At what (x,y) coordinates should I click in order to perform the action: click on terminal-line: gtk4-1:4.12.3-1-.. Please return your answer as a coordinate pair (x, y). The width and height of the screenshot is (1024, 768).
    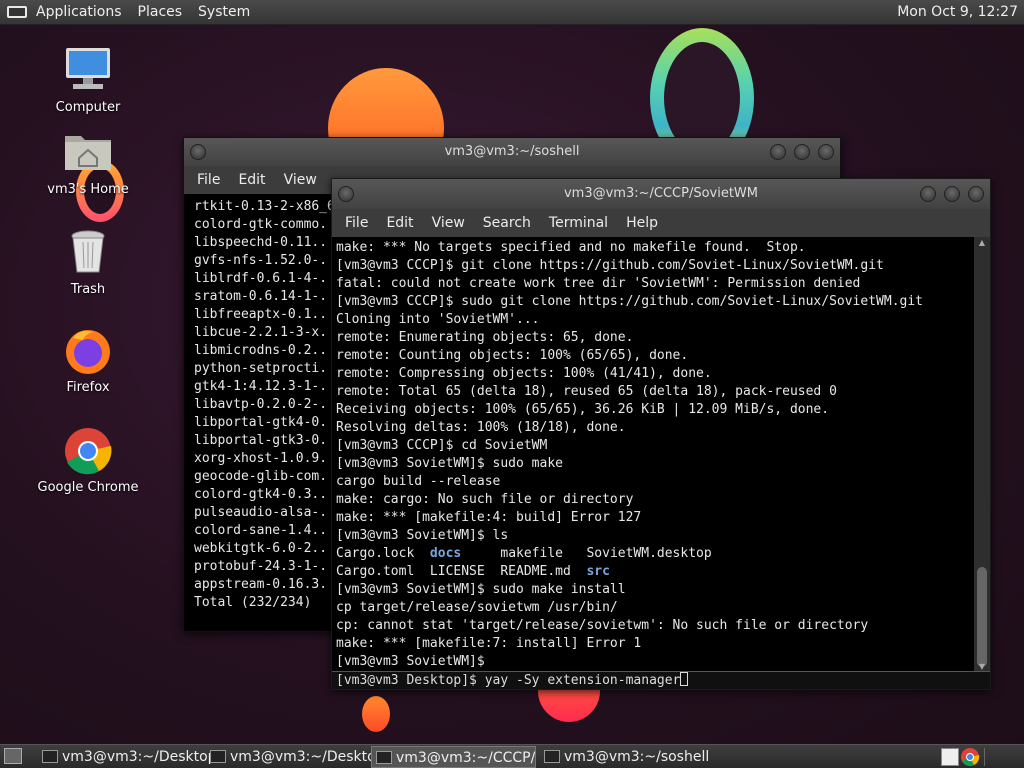
    Looking at the image, I should click on (261, 386).